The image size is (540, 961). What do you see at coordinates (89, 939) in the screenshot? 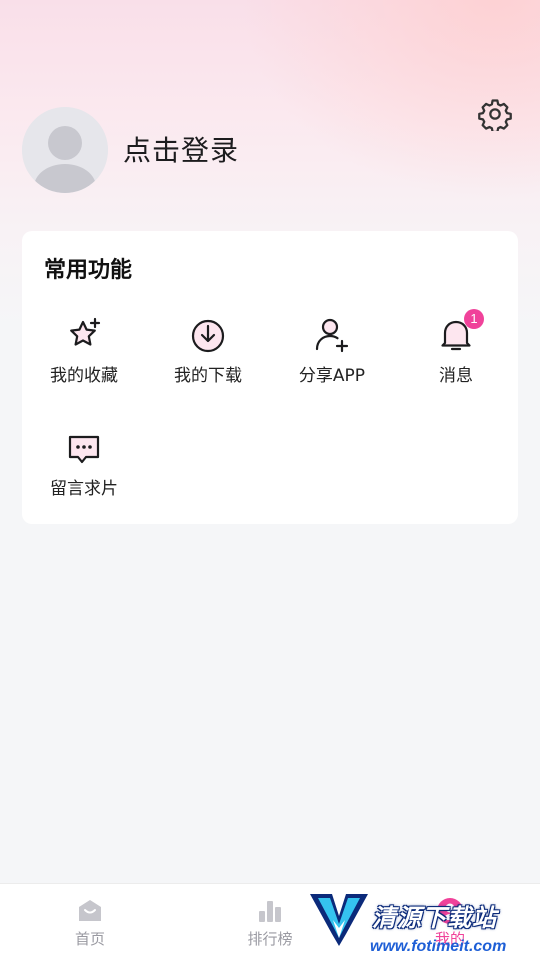
I see `tab-home-label: 首页` at bounding box center [89, 939].